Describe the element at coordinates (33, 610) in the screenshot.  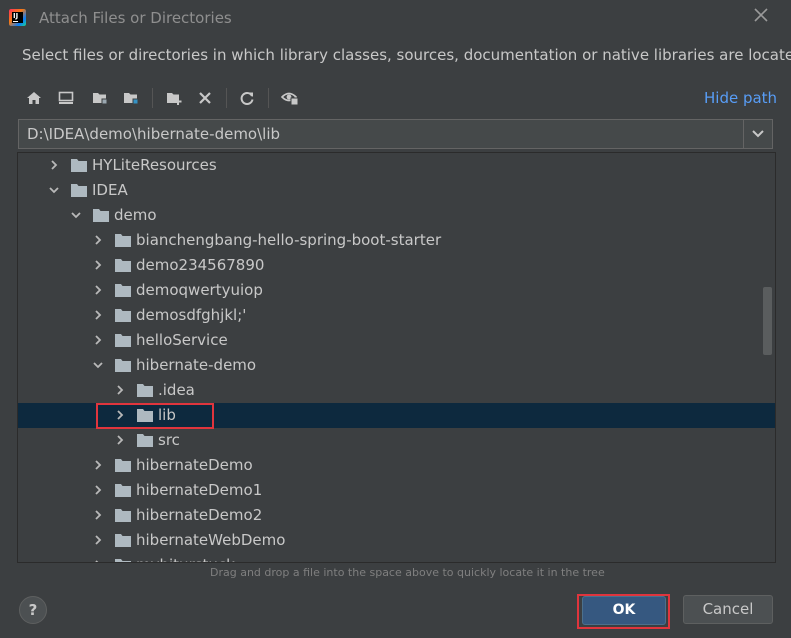
I see `help-button: ?` at that location.